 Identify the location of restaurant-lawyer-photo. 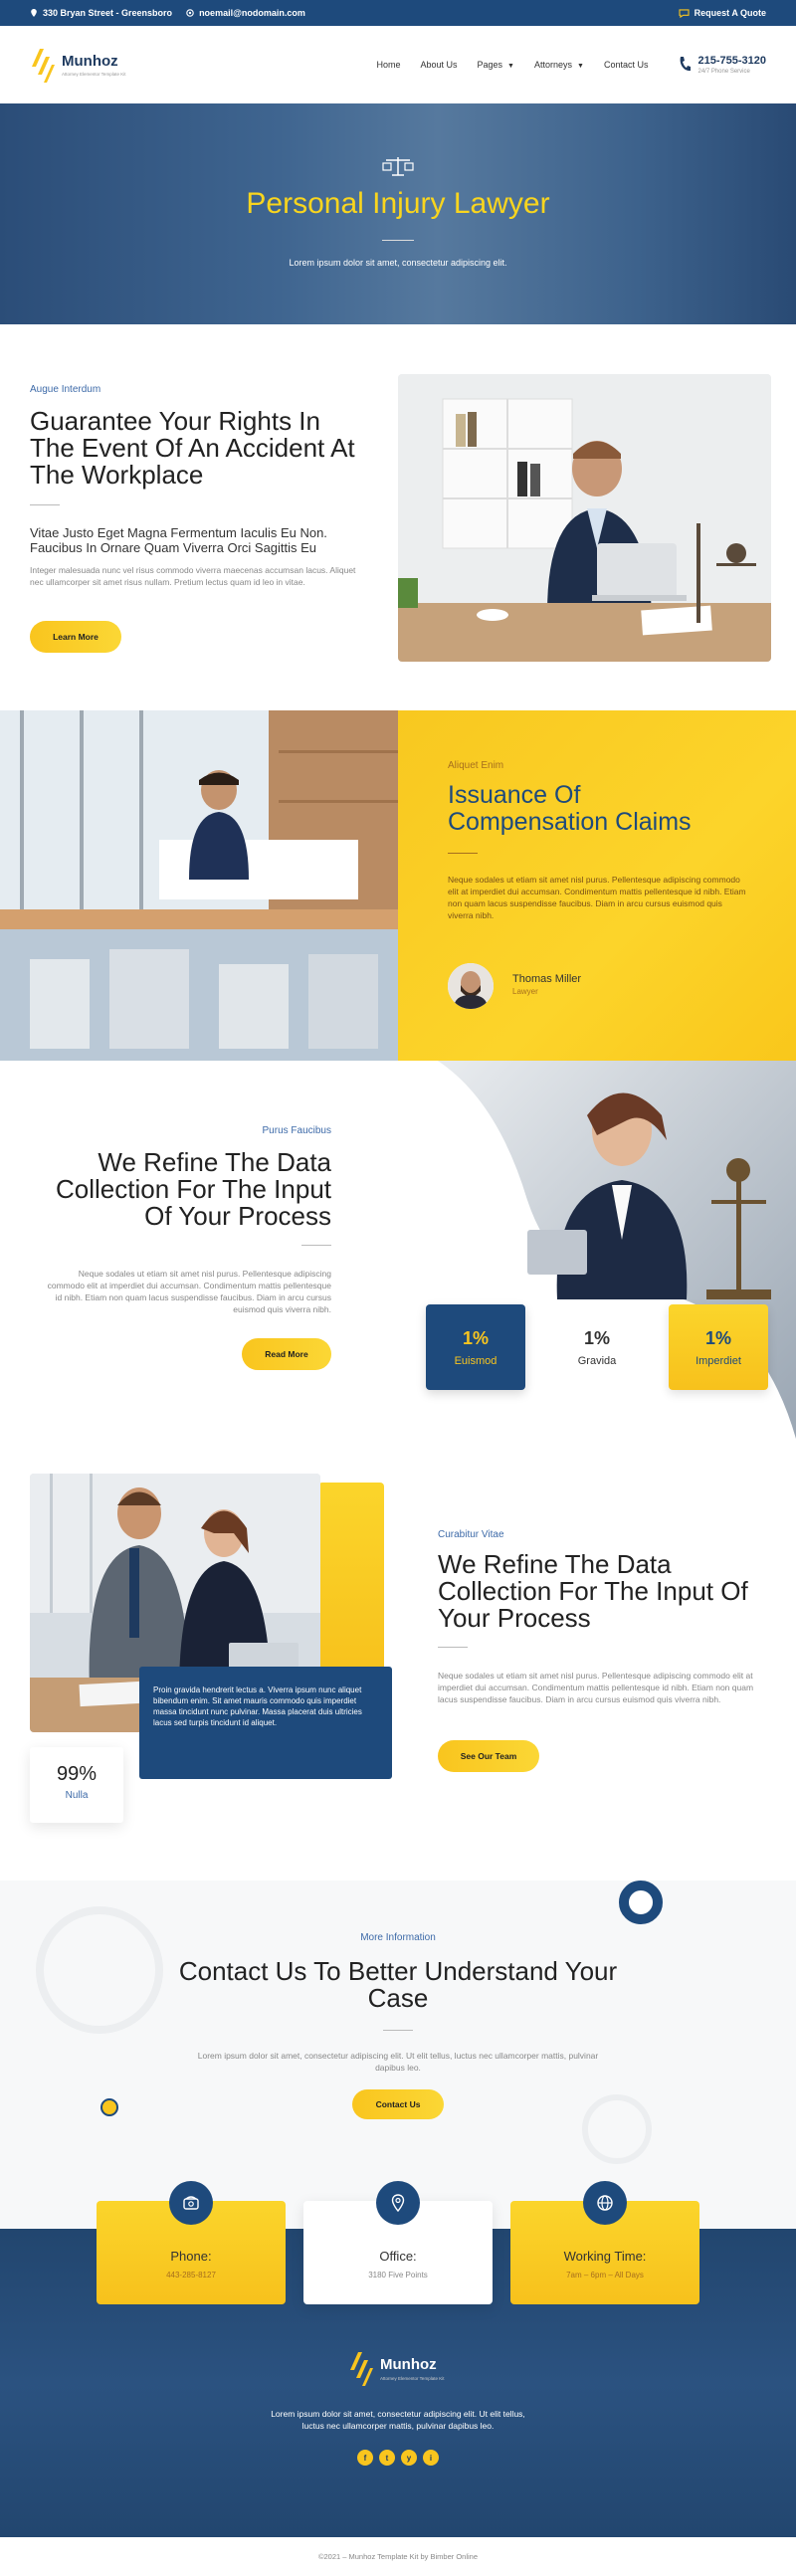
(199, 885).